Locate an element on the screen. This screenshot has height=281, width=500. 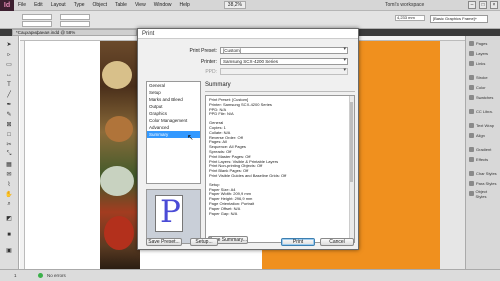
document-tab: *Сацхарифаная.indd @ 58% is located at coordinates (74, 32).